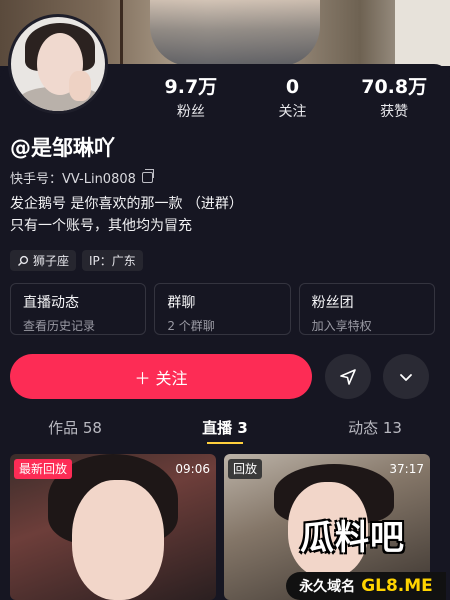 The image size is (450, 600). Describe the element at coordinates (121, 33) in the screenshot. I see `cover-frame-line` at that location.